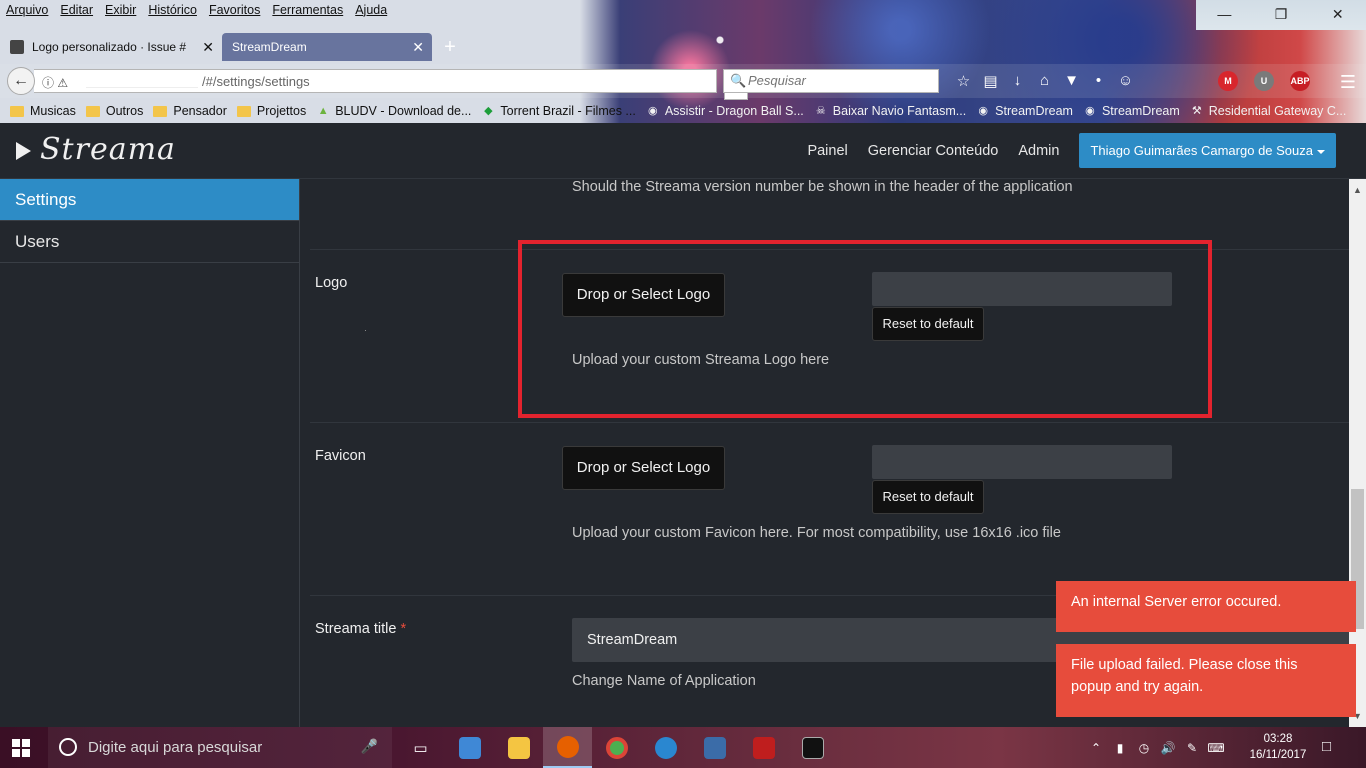 The width and height of the screenshot is (1366, 768). What do you see at coordinates (1120, 748) in the screenshot?
I see `battery-icon: ▮` at bounding box center [1120, 748].